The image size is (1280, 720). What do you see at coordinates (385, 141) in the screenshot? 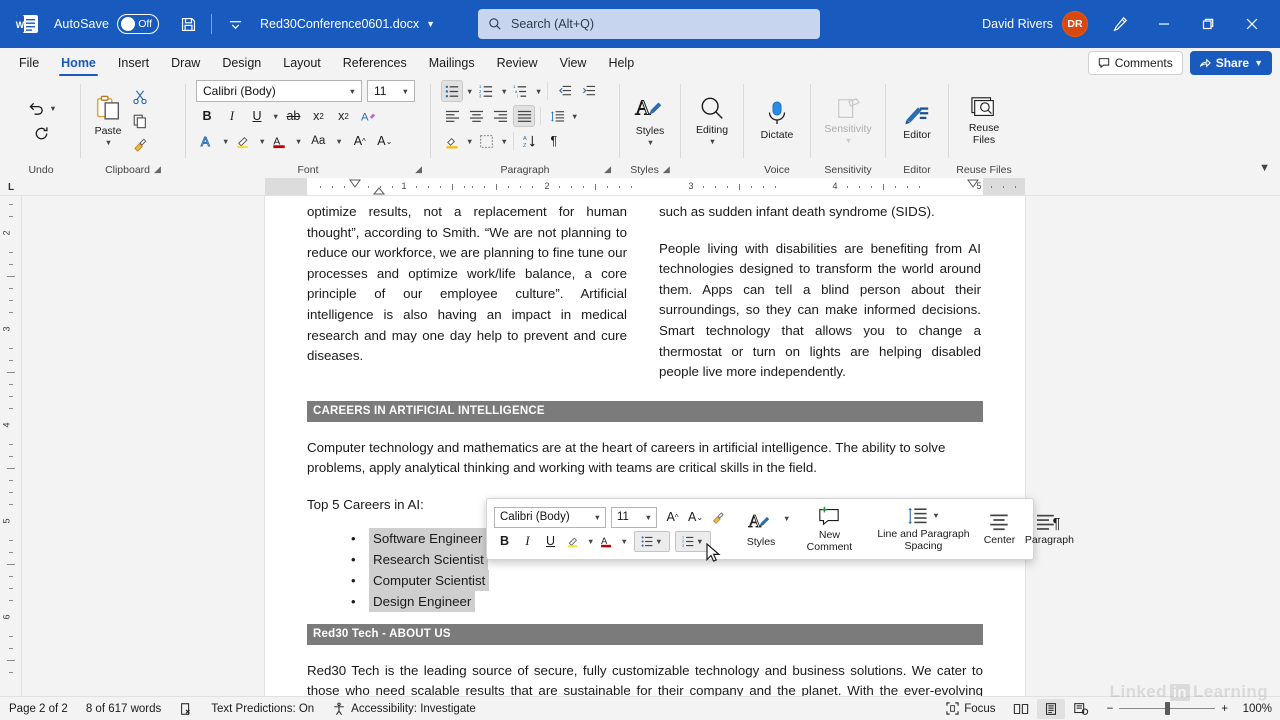
I see `shrink-font-button: A ⌄` at bounding box center [385, 141].